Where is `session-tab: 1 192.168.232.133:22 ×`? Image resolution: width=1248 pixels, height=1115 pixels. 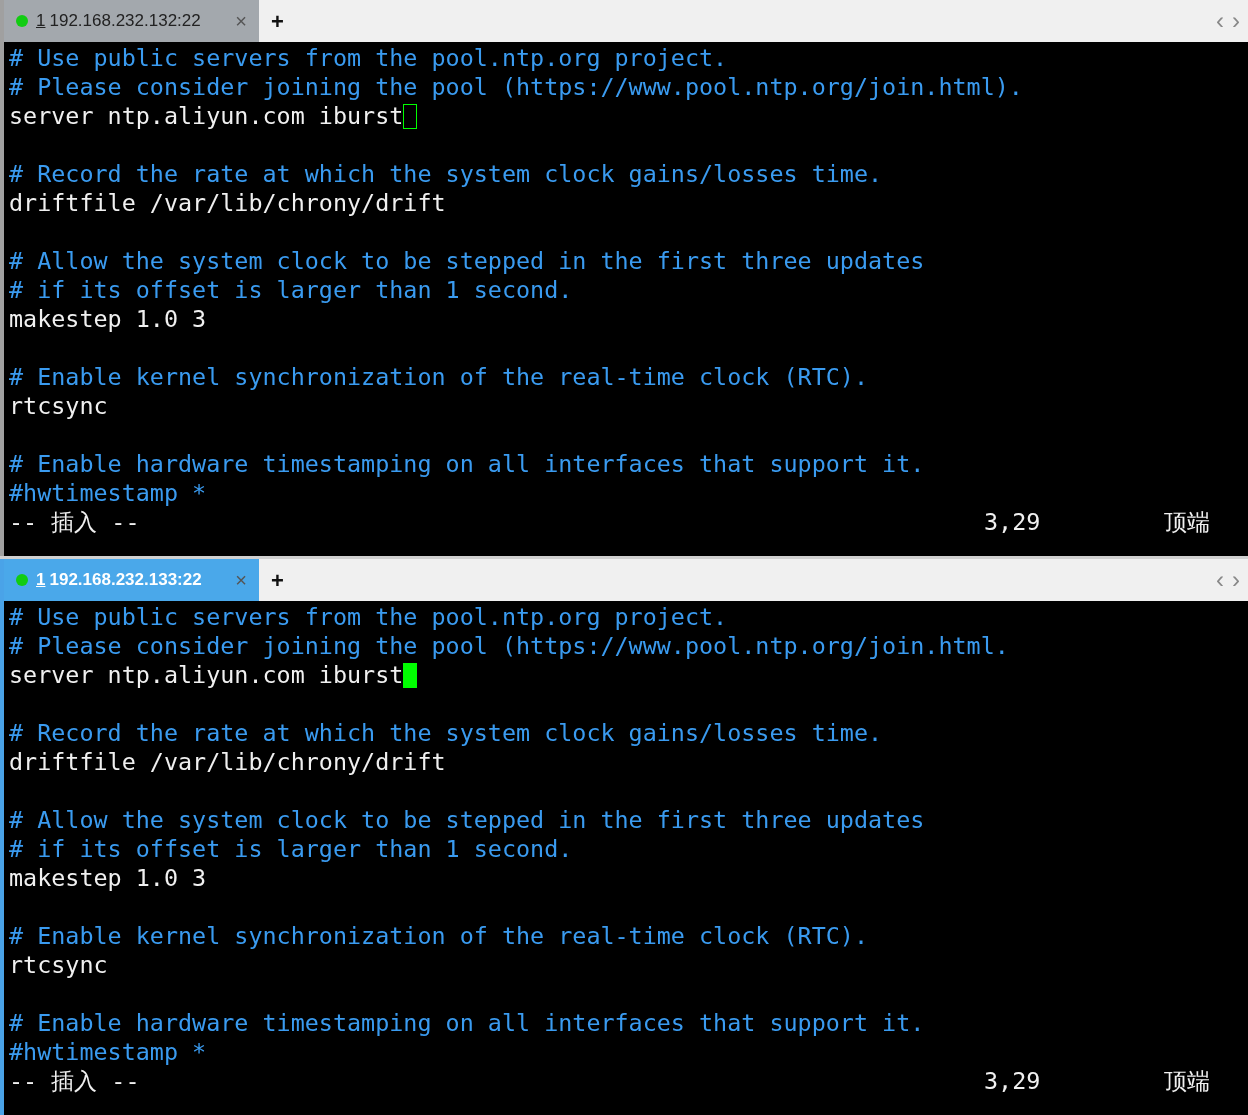
session-tab: 1 192.168.232.133:22 × is located at coordinates (131, 580).